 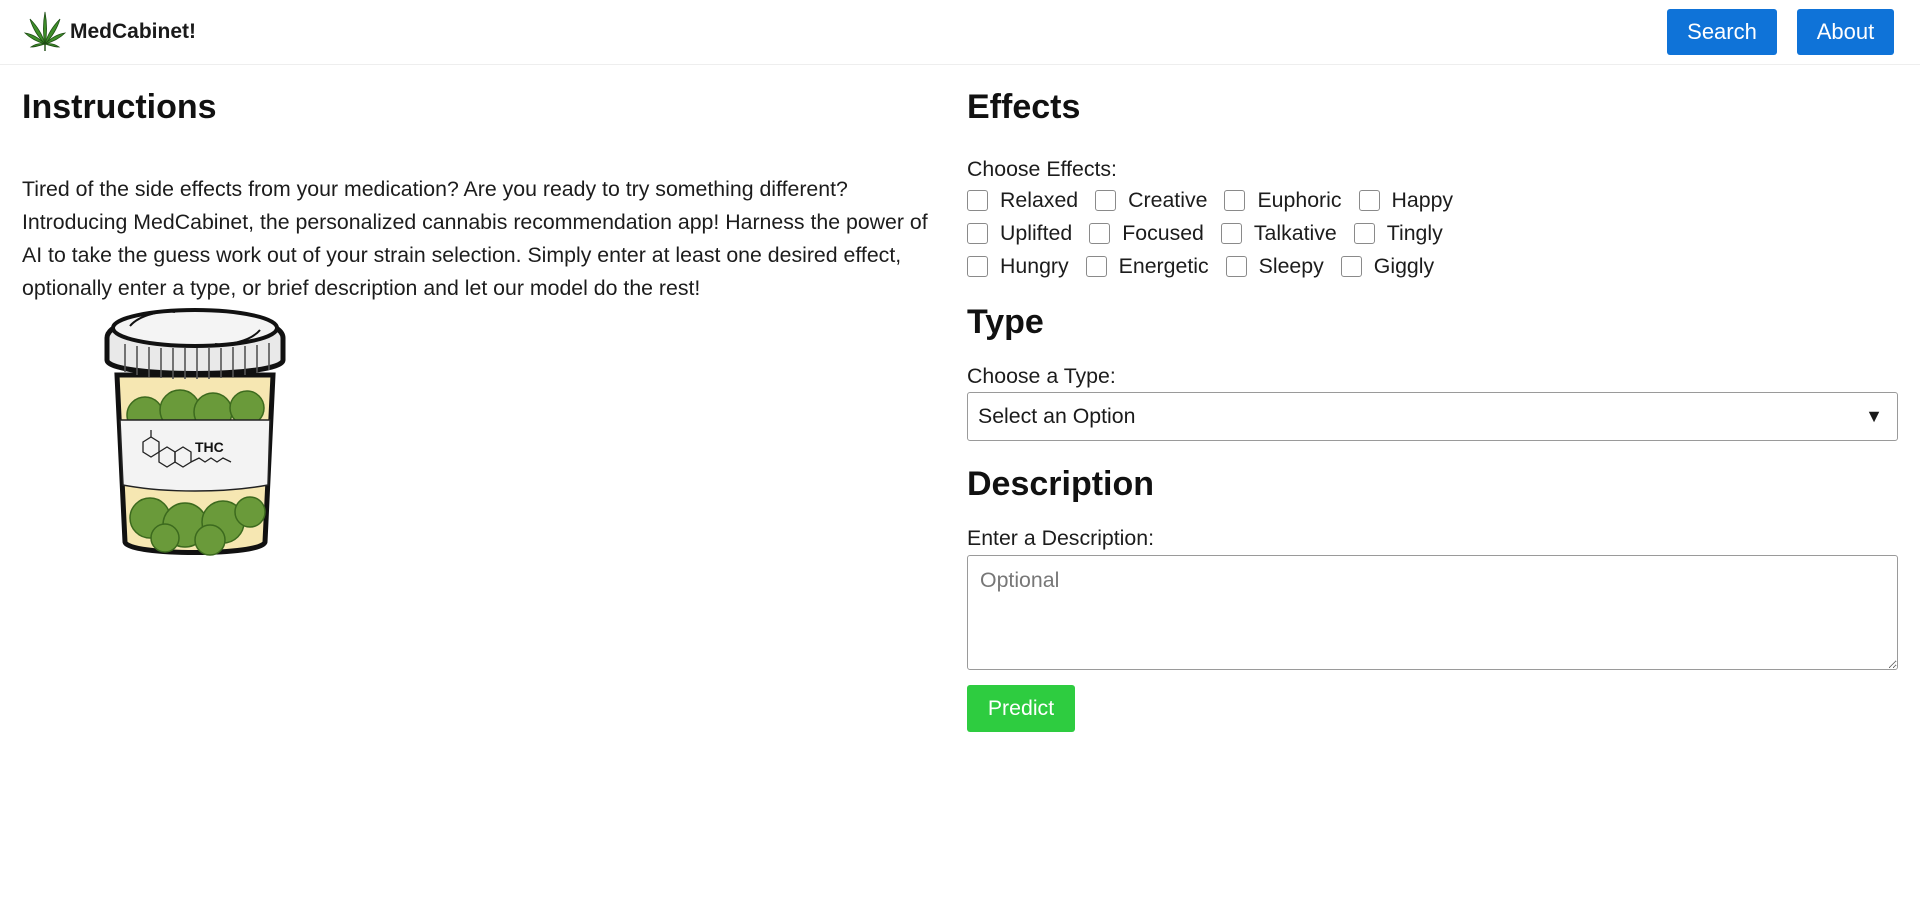 What do you see at coordinates (133, 31) in the screenshot?
I see `brand-name: MedCabinet!` at bounding box center [133, 31].